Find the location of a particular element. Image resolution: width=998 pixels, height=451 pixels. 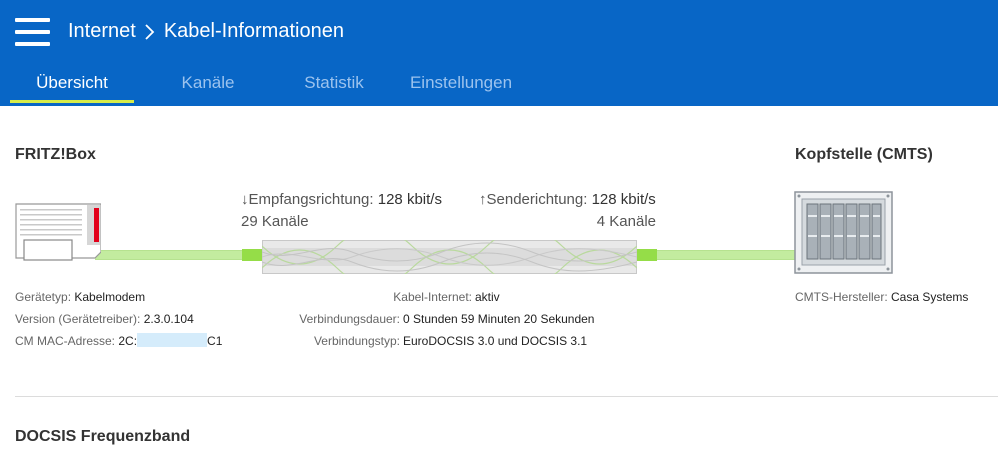

docsis-section-title: DOCSIS Frequenzband is located at coordinates (103, 436).